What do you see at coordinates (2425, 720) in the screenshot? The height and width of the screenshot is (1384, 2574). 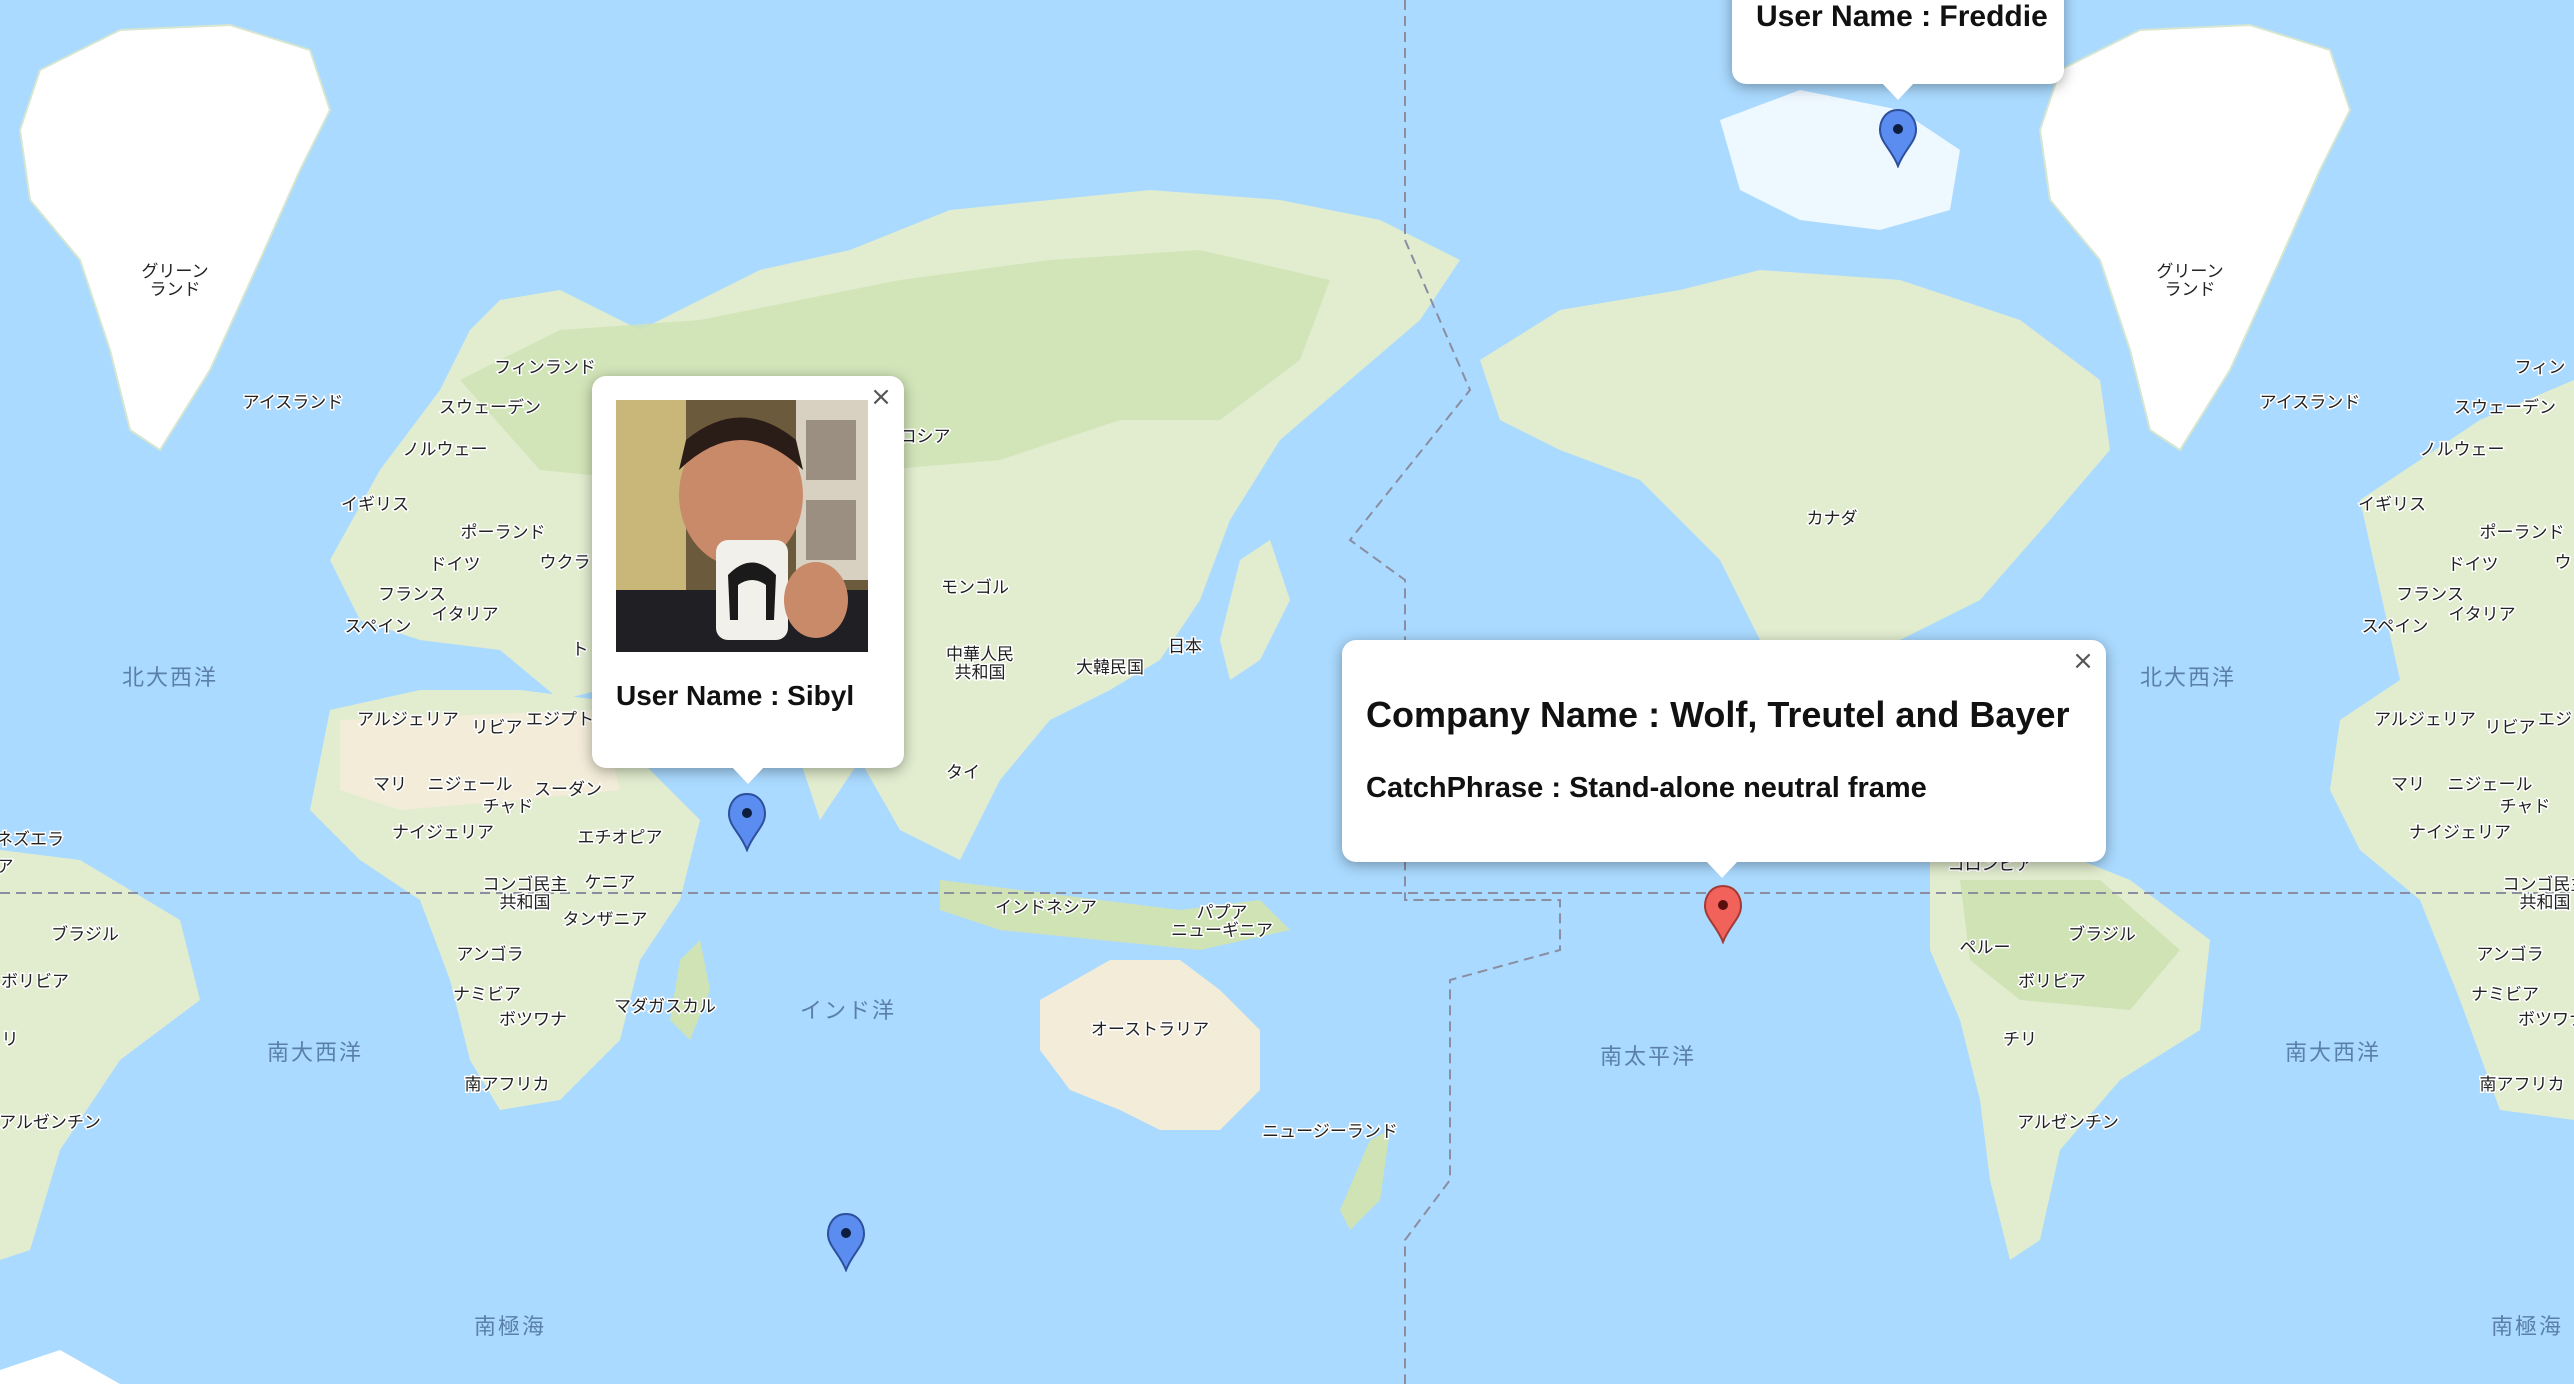 I see `country-label-algeria-e: アルジェリア` at bounding box center [2425, 720].